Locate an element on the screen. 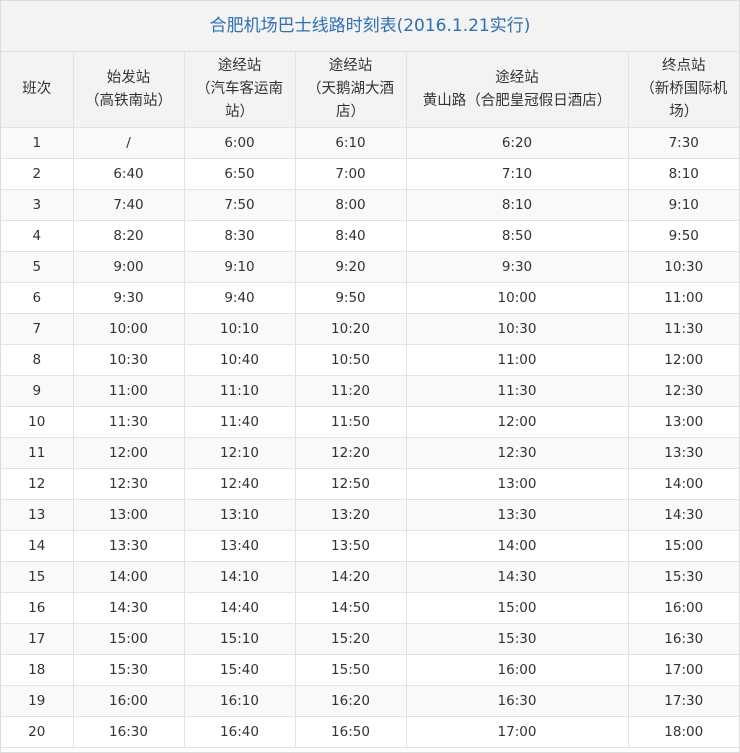  trip-number-cell: 16 is located at coordinates (37, 608).